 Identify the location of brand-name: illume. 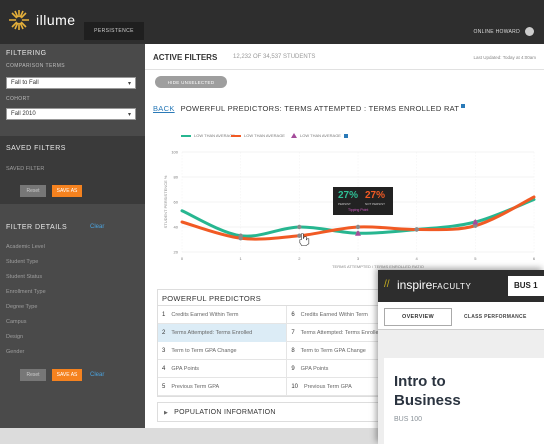
(56, 20).